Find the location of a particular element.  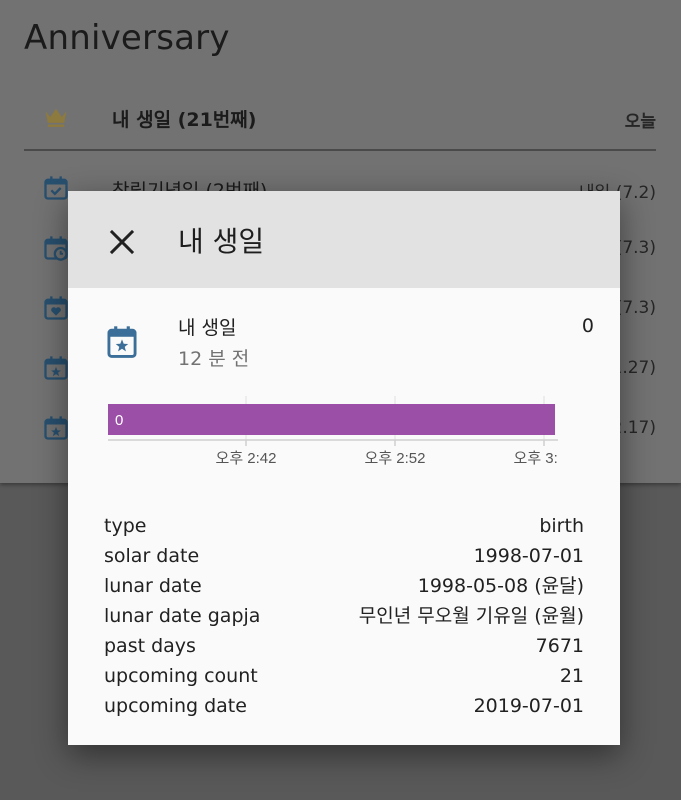

attribute-row: past days 7671 is located at coordinates (344, 648).